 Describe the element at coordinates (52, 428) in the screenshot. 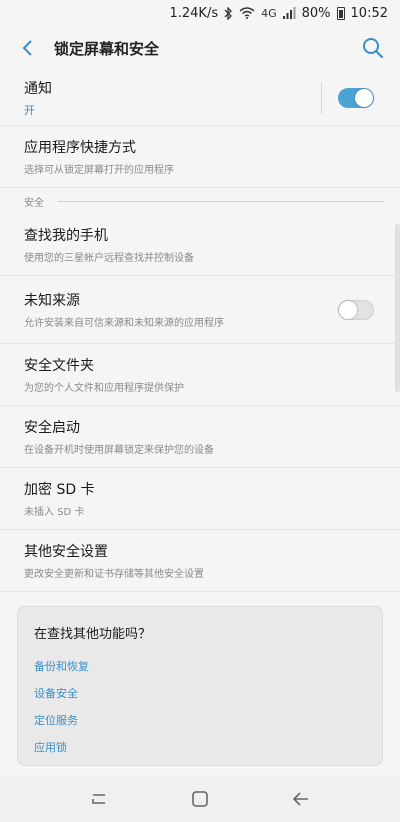

I see `item-title: 安全启动` at that location.